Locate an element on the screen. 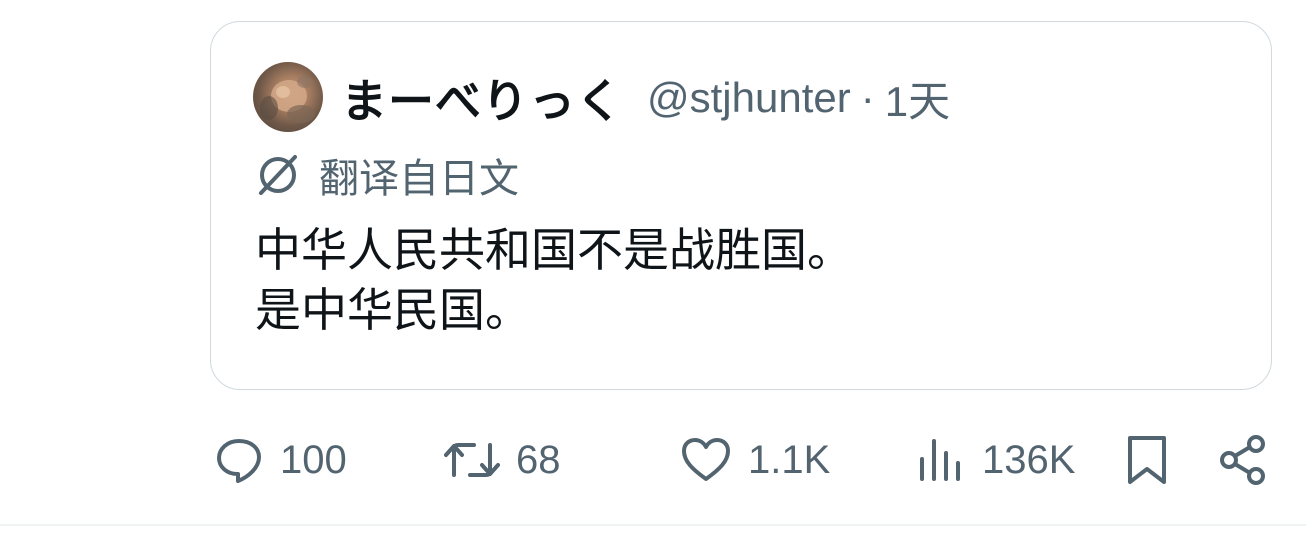 This screenshot has width=1306, height=537. like-count: 1.1K is located at coordinates (789, 459).